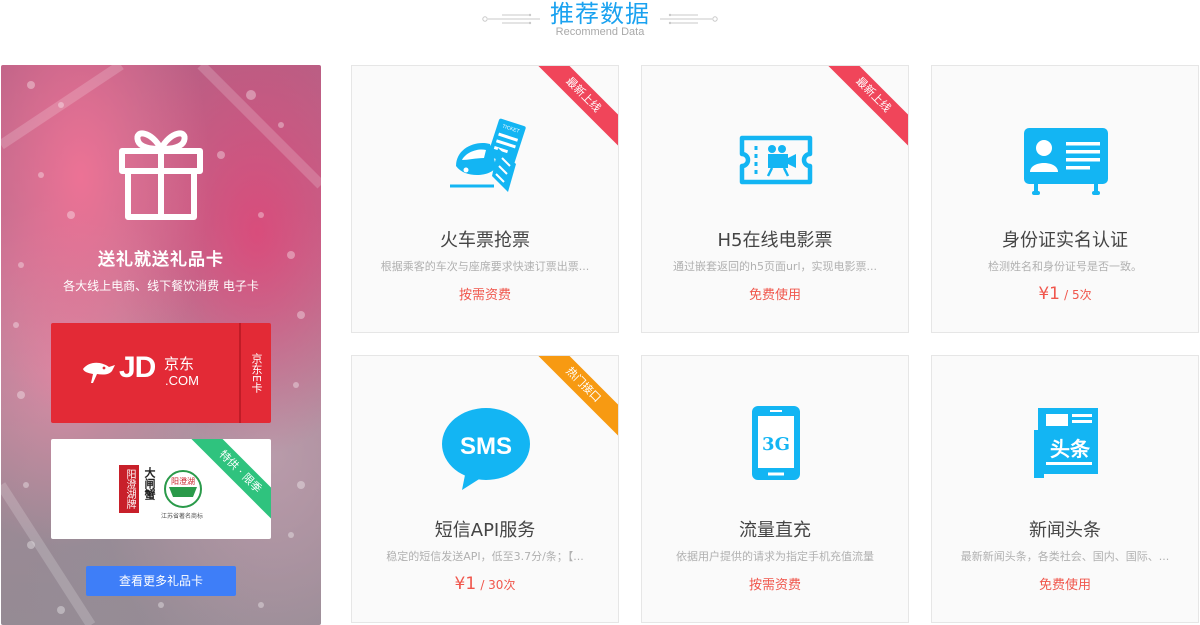  Describe the element at coordinates (161, 373) in the screenshot. I see `jd-ecard: JD 京东 .COM 京东E卡` at that location.